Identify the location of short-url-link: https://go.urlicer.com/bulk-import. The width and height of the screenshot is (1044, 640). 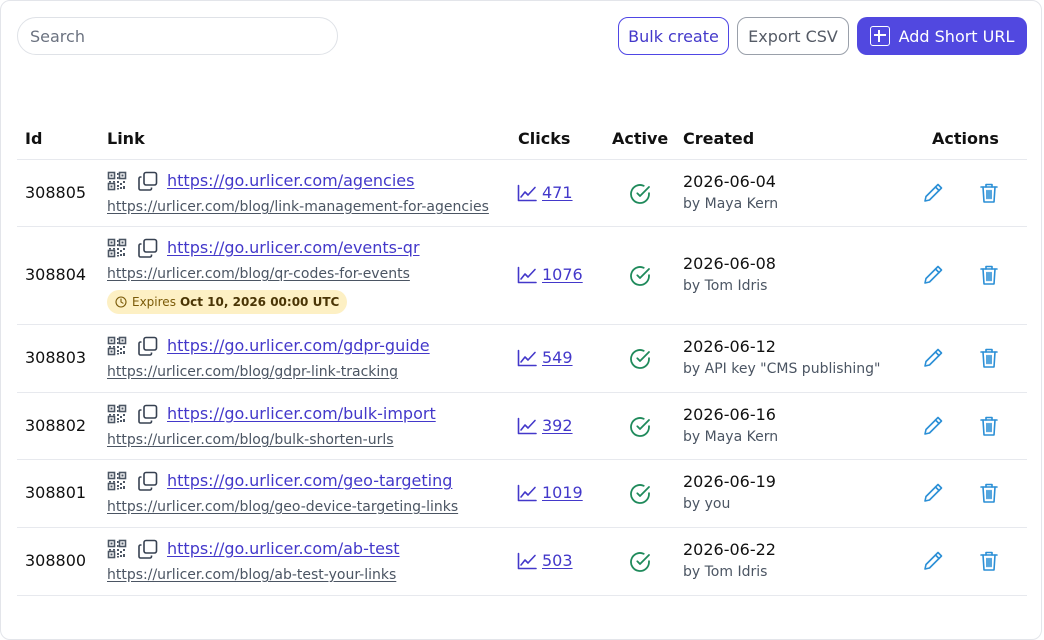
(301, 413).